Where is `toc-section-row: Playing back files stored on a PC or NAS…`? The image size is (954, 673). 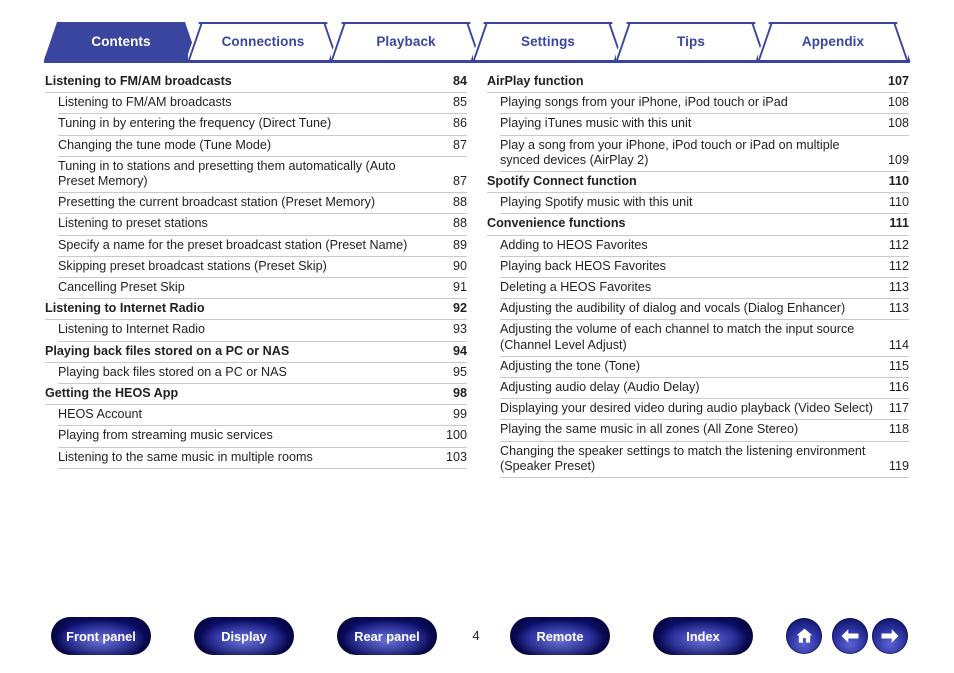 toc-section-row: Playing back files stored on a PC or NAS… is located at coordinates (256, 352).